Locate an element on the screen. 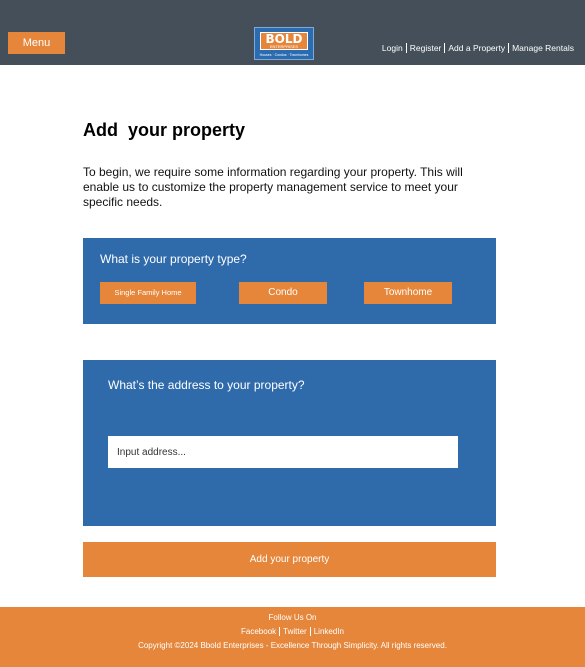 The image size is (585, 667). address-question: What’s the address to your property? is located at coordinates (206, 385).